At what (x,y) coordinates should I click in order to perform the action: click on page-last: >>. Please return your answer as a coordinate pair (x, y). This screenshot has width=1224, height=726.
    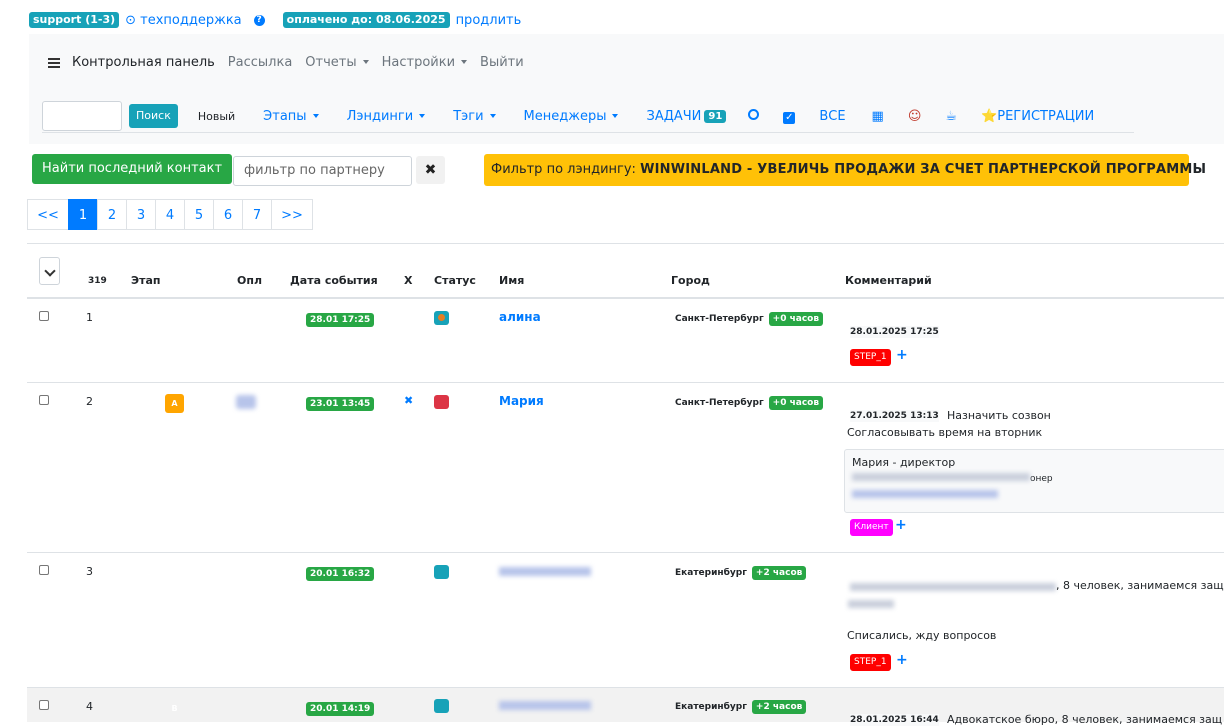
    Looking at the image, I should click on (292, 214).